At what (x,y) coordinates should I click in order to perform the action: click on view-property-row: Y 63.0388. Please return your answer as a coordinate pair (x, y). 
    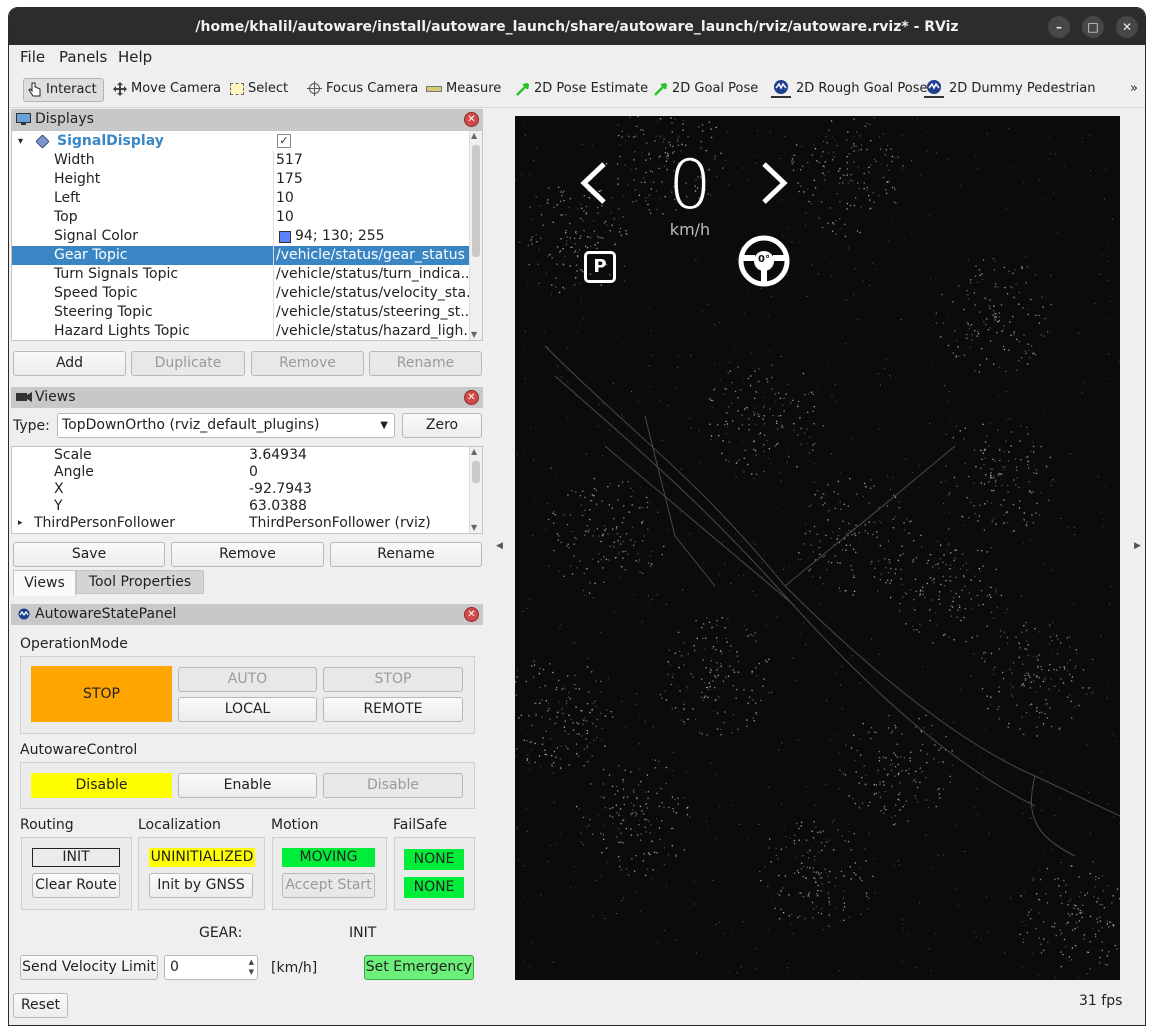
    Looking at the image, I should click on (240, 506).